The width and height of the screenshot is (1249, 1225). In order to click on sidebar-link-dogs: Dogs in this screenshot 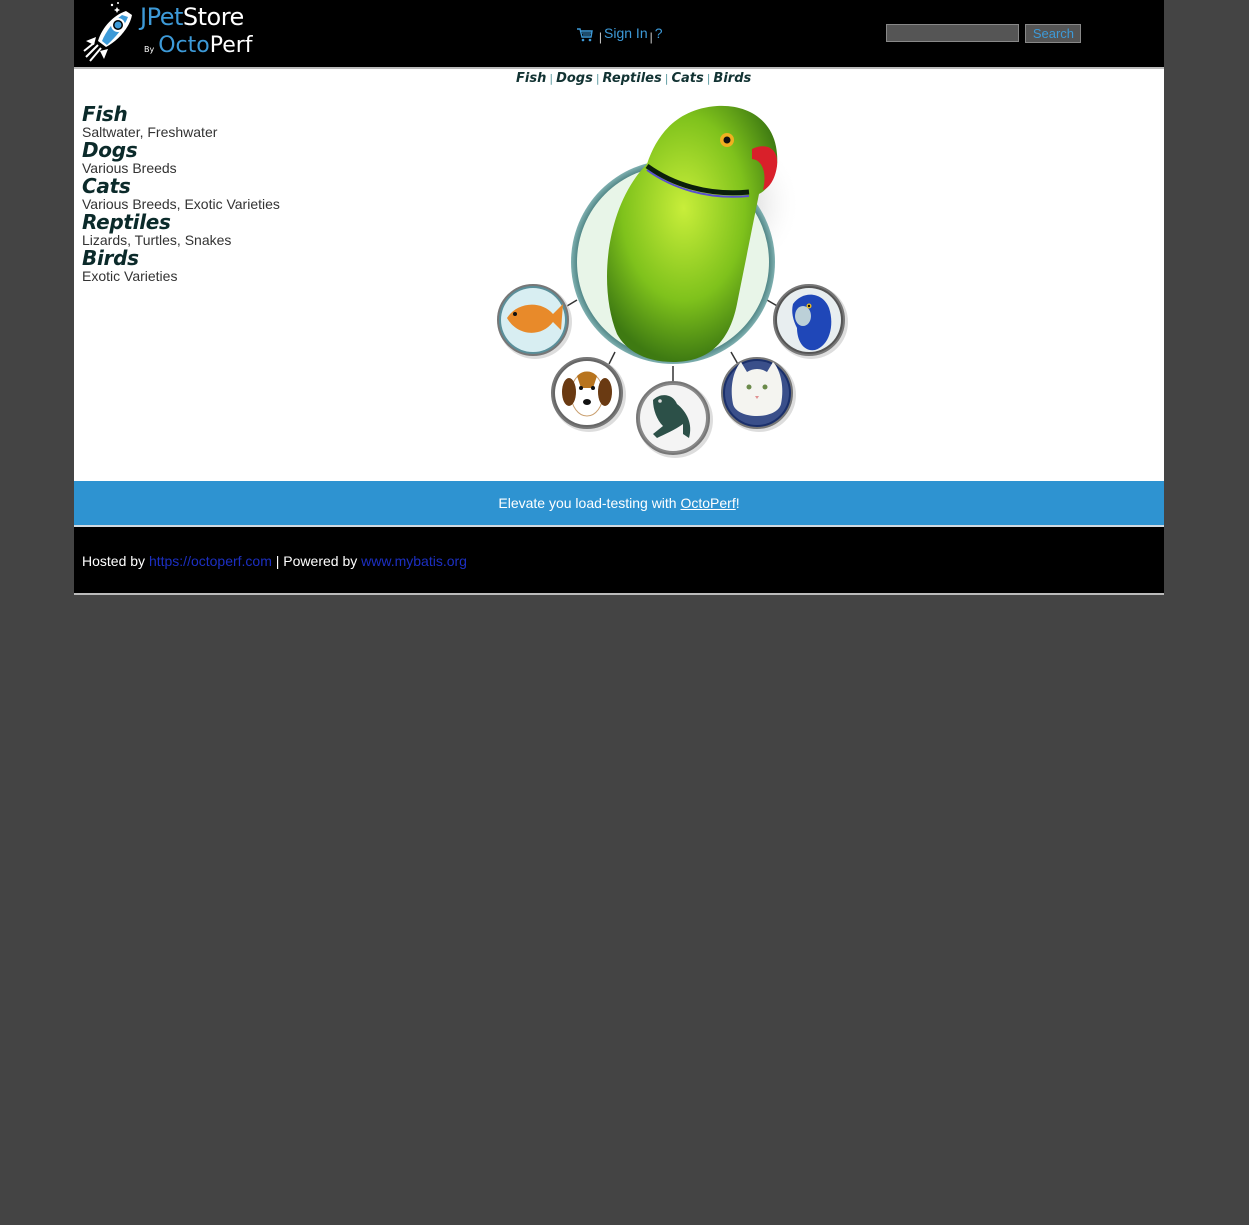, I will do `click(212, 150)`.